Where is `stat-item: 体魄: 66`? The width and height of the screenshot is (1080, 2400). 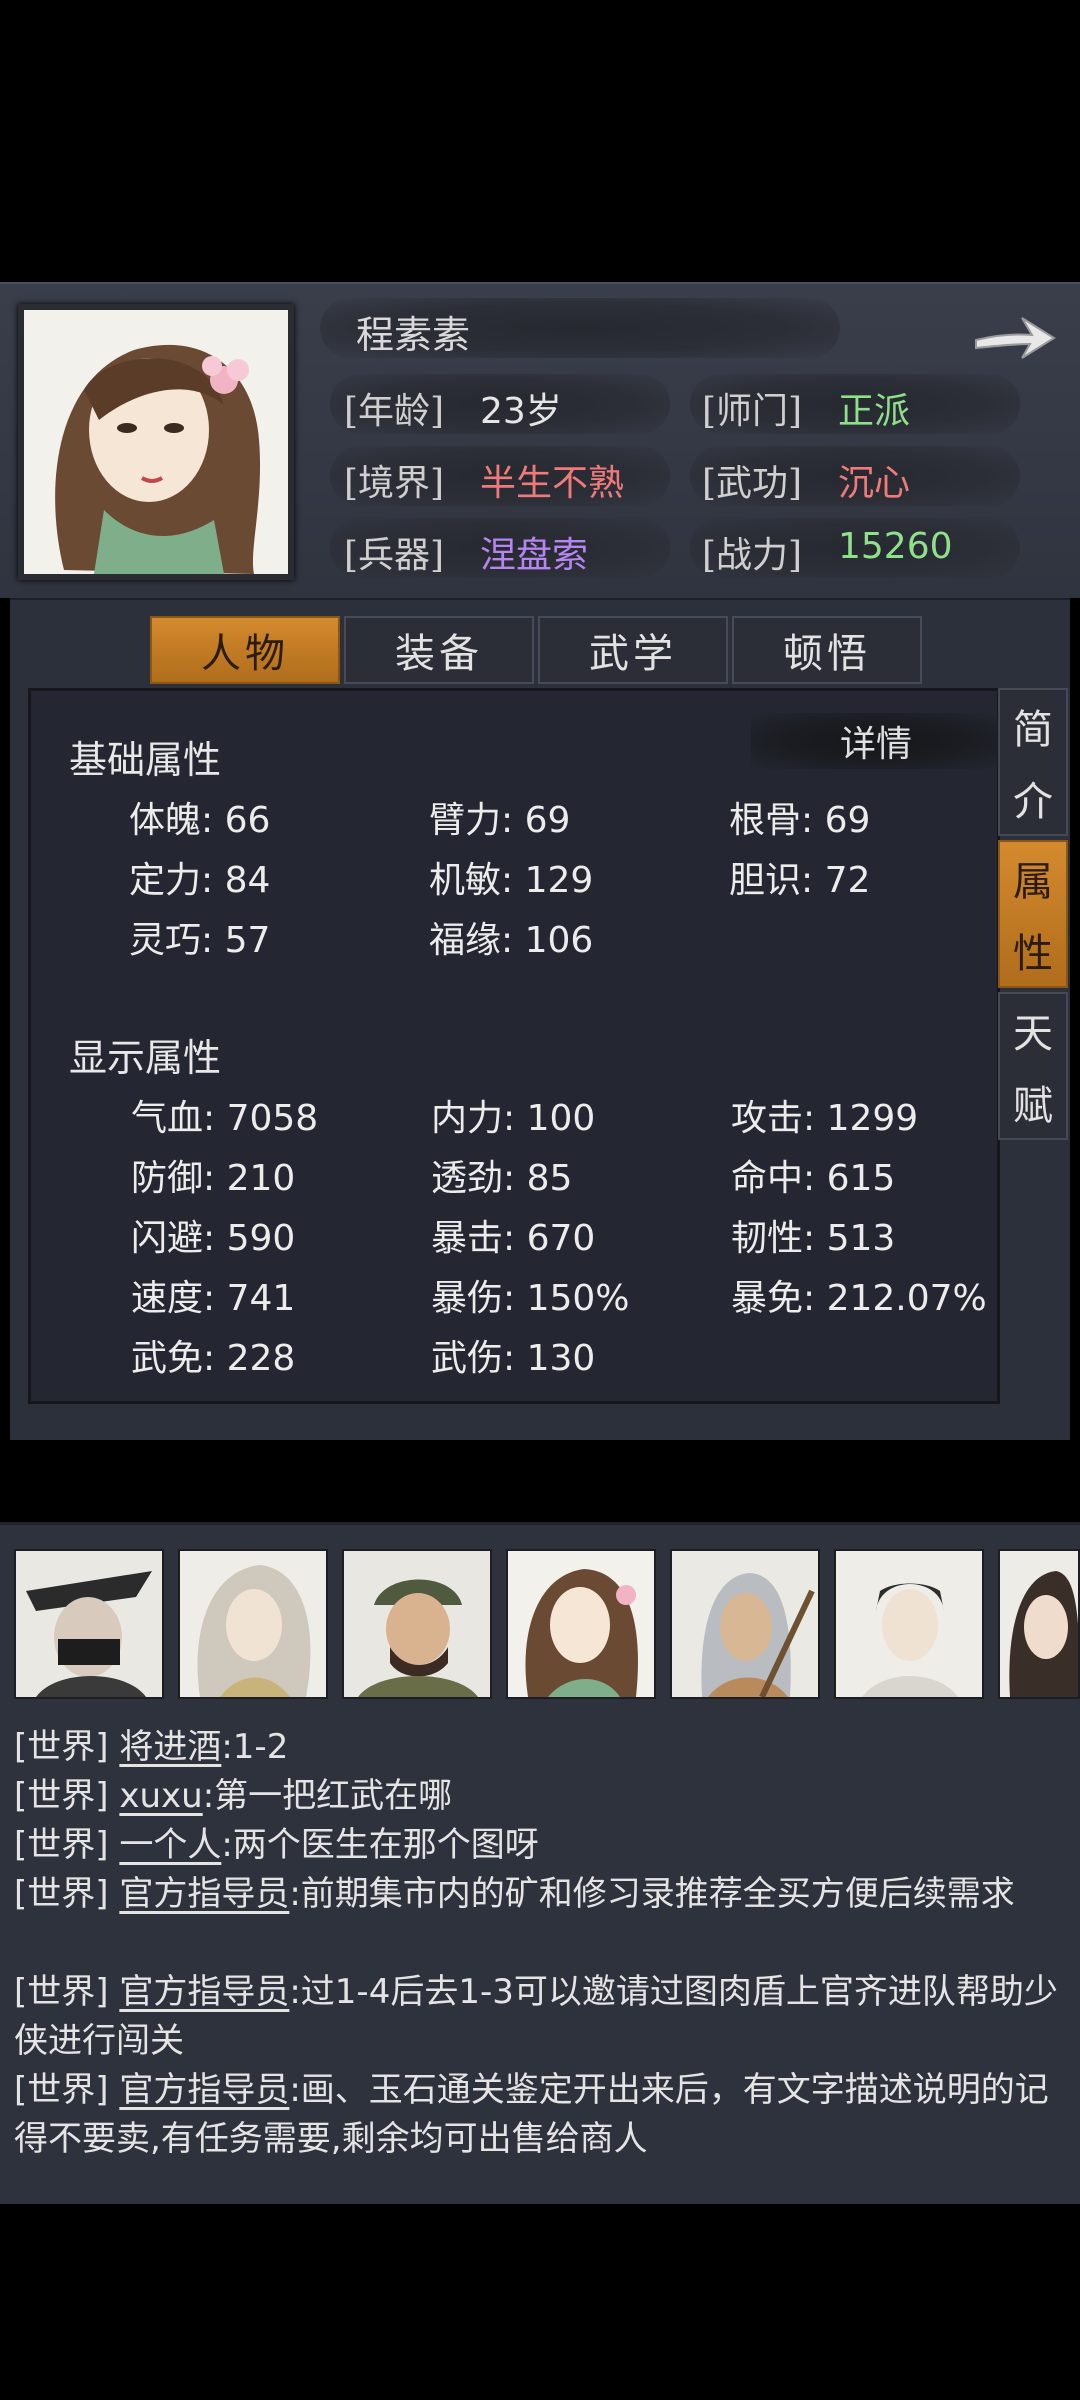 stat-item: 体魄: 66 is located at coordinates (200, 820).